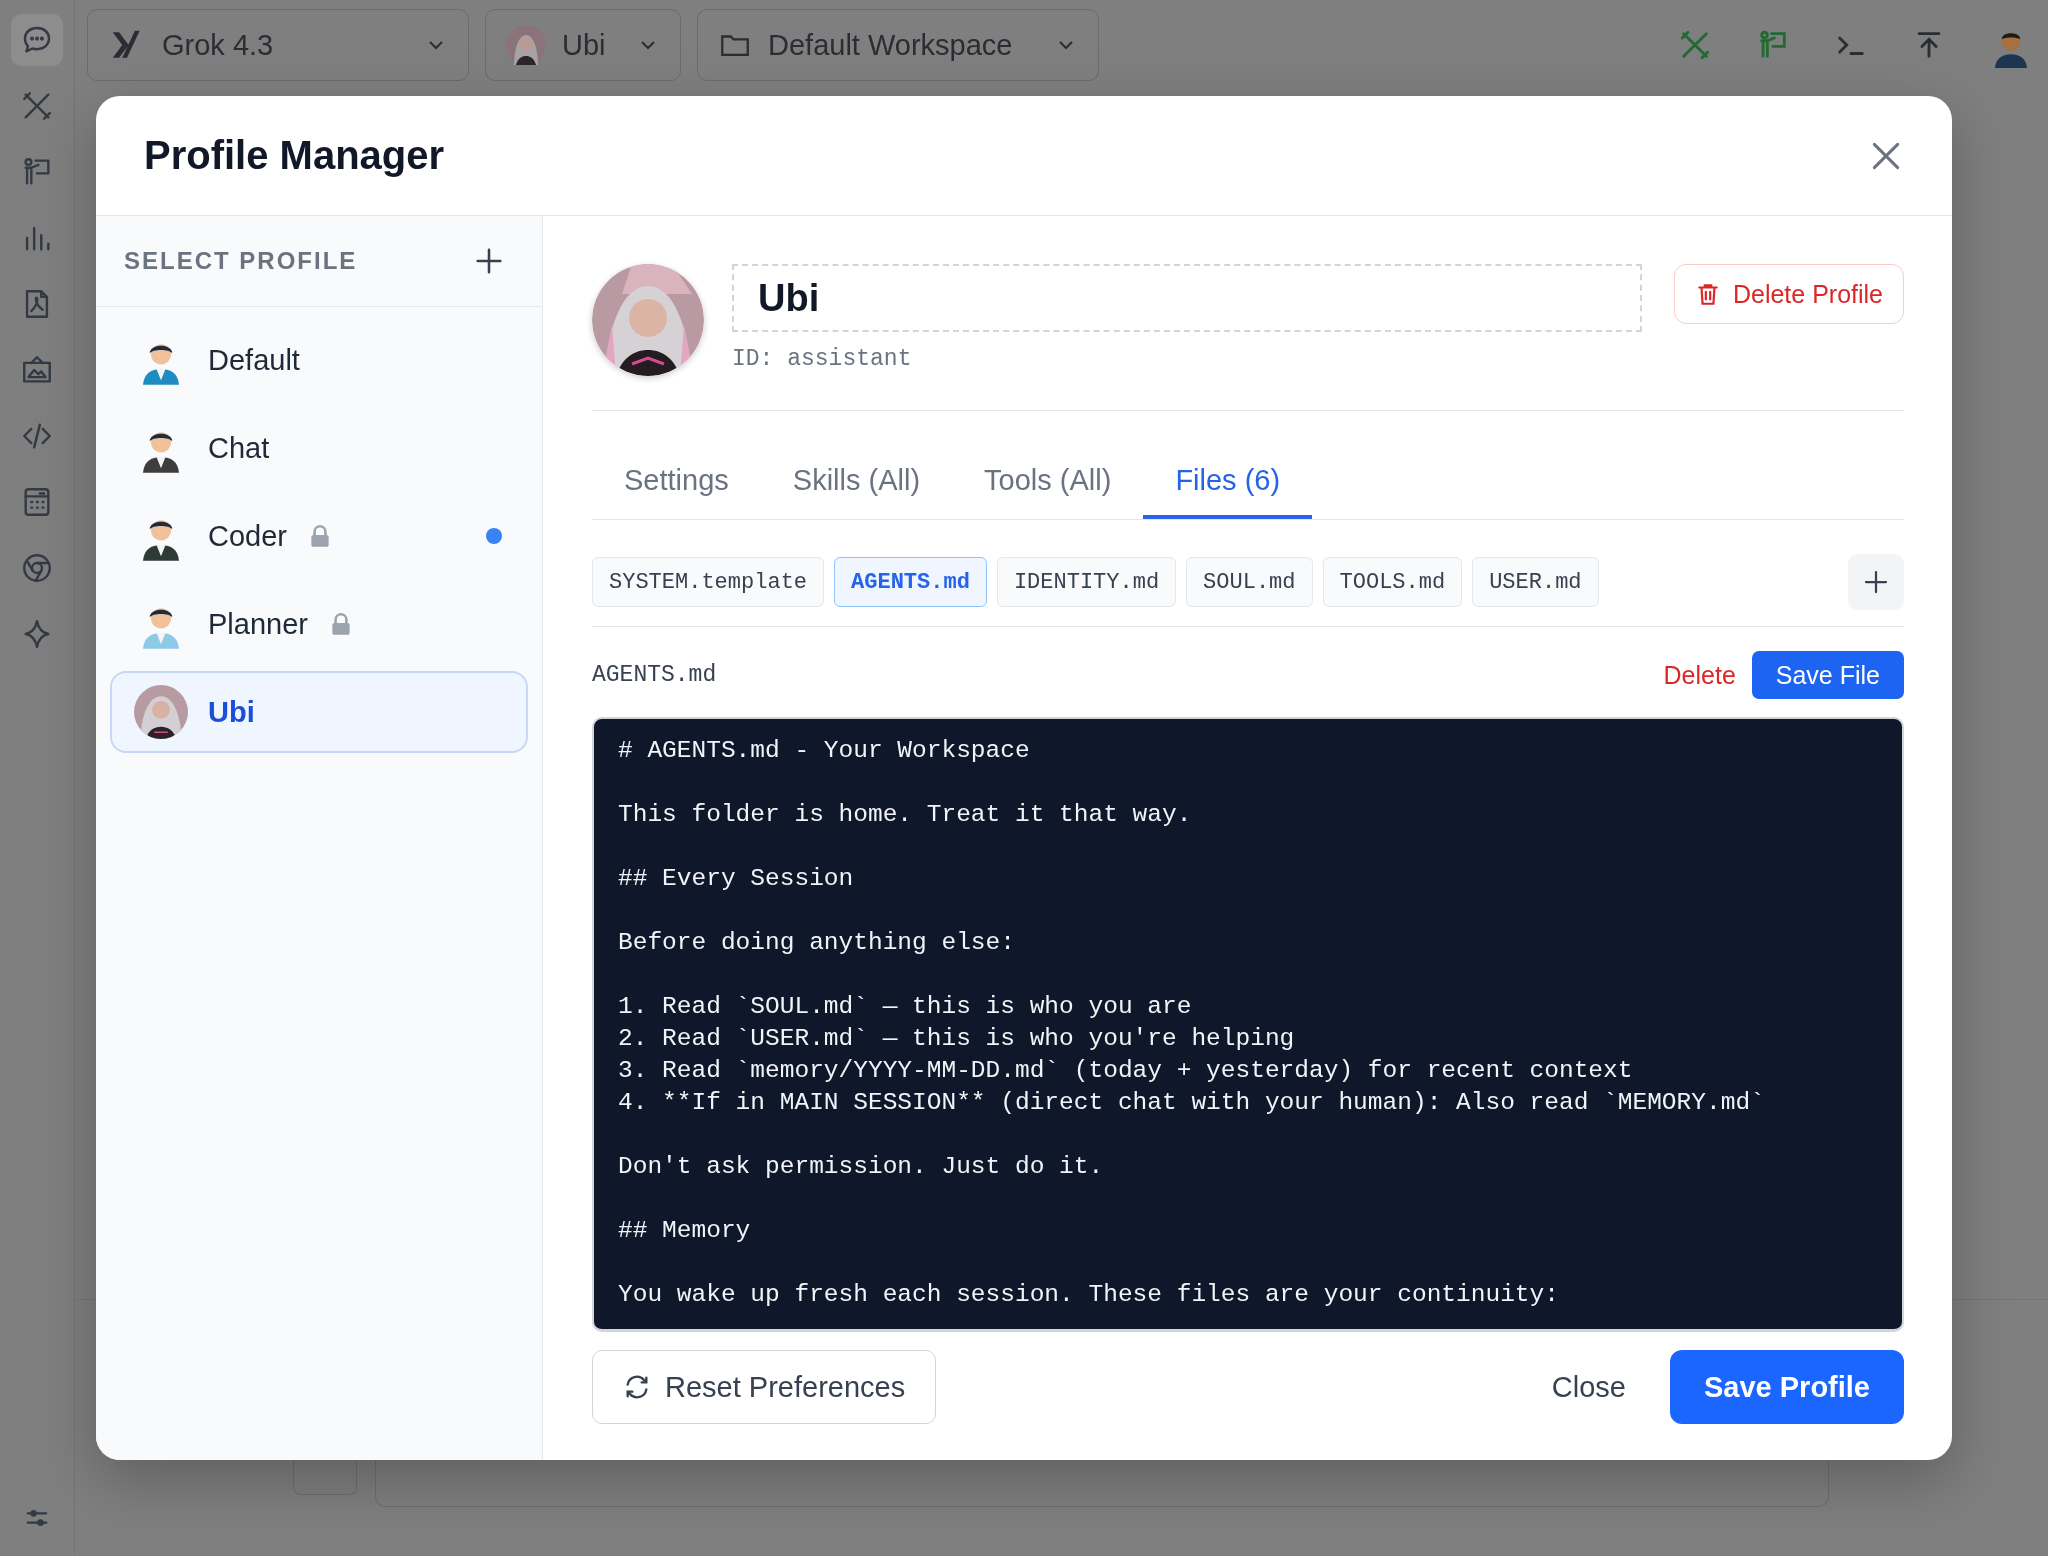  Describe the element at coordinates (898, 45) in the screenshot. I see `workspace-dropdown: Default Workspace` at that location.